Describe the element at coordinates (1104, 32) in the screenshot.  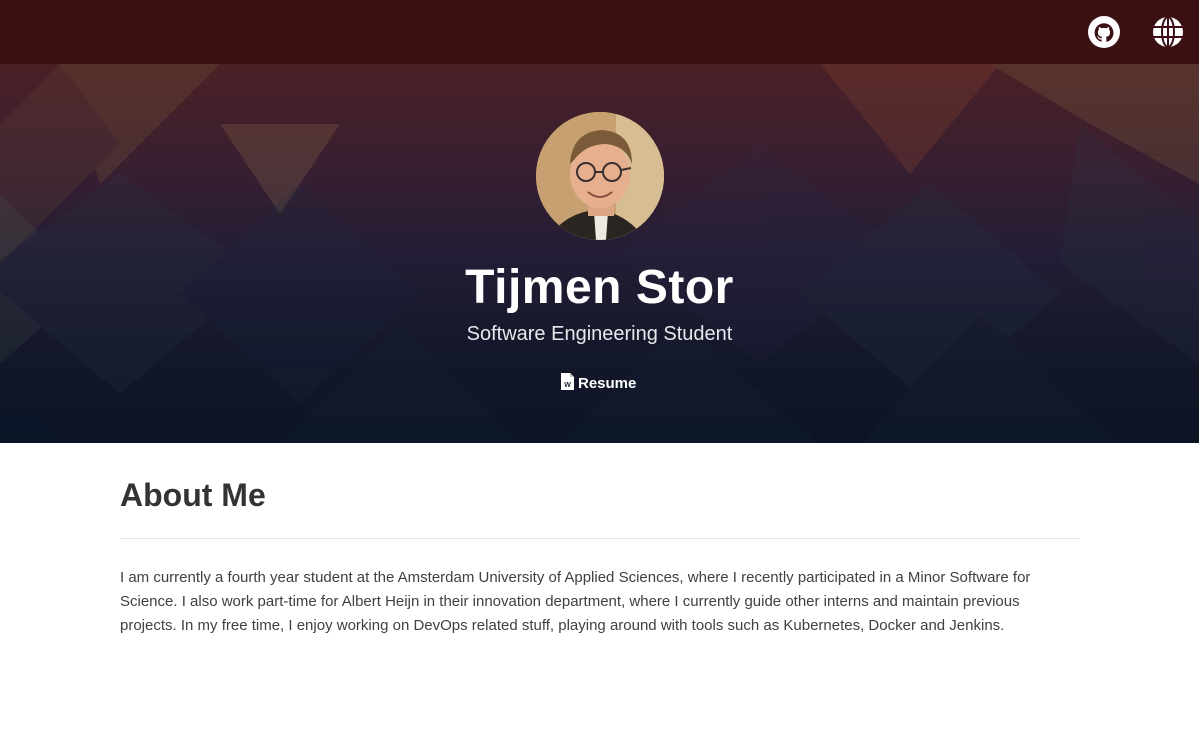
I see `github-icon` at that location.